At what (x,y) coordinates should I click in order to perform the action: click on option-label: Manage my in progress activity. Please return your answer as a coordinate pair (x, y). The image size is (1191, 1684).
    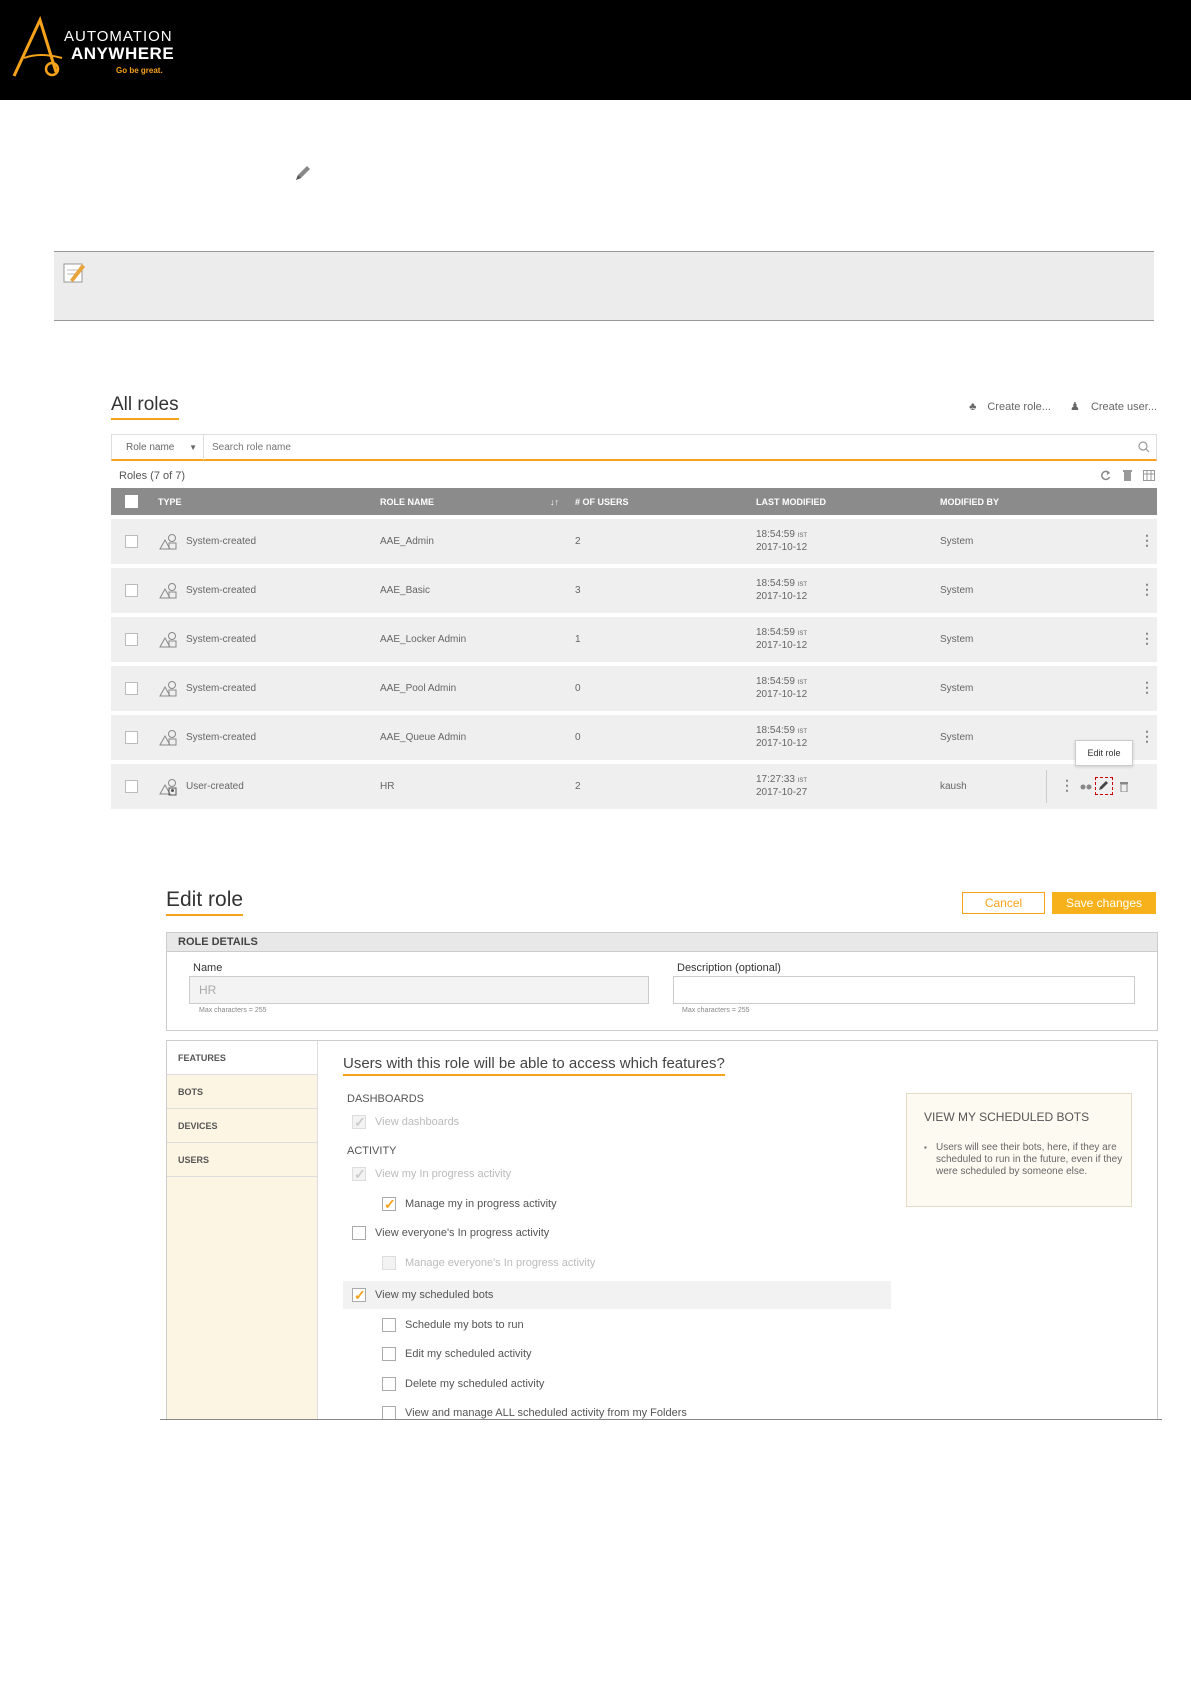
    Looking at the image, I should click on (481, 1204).